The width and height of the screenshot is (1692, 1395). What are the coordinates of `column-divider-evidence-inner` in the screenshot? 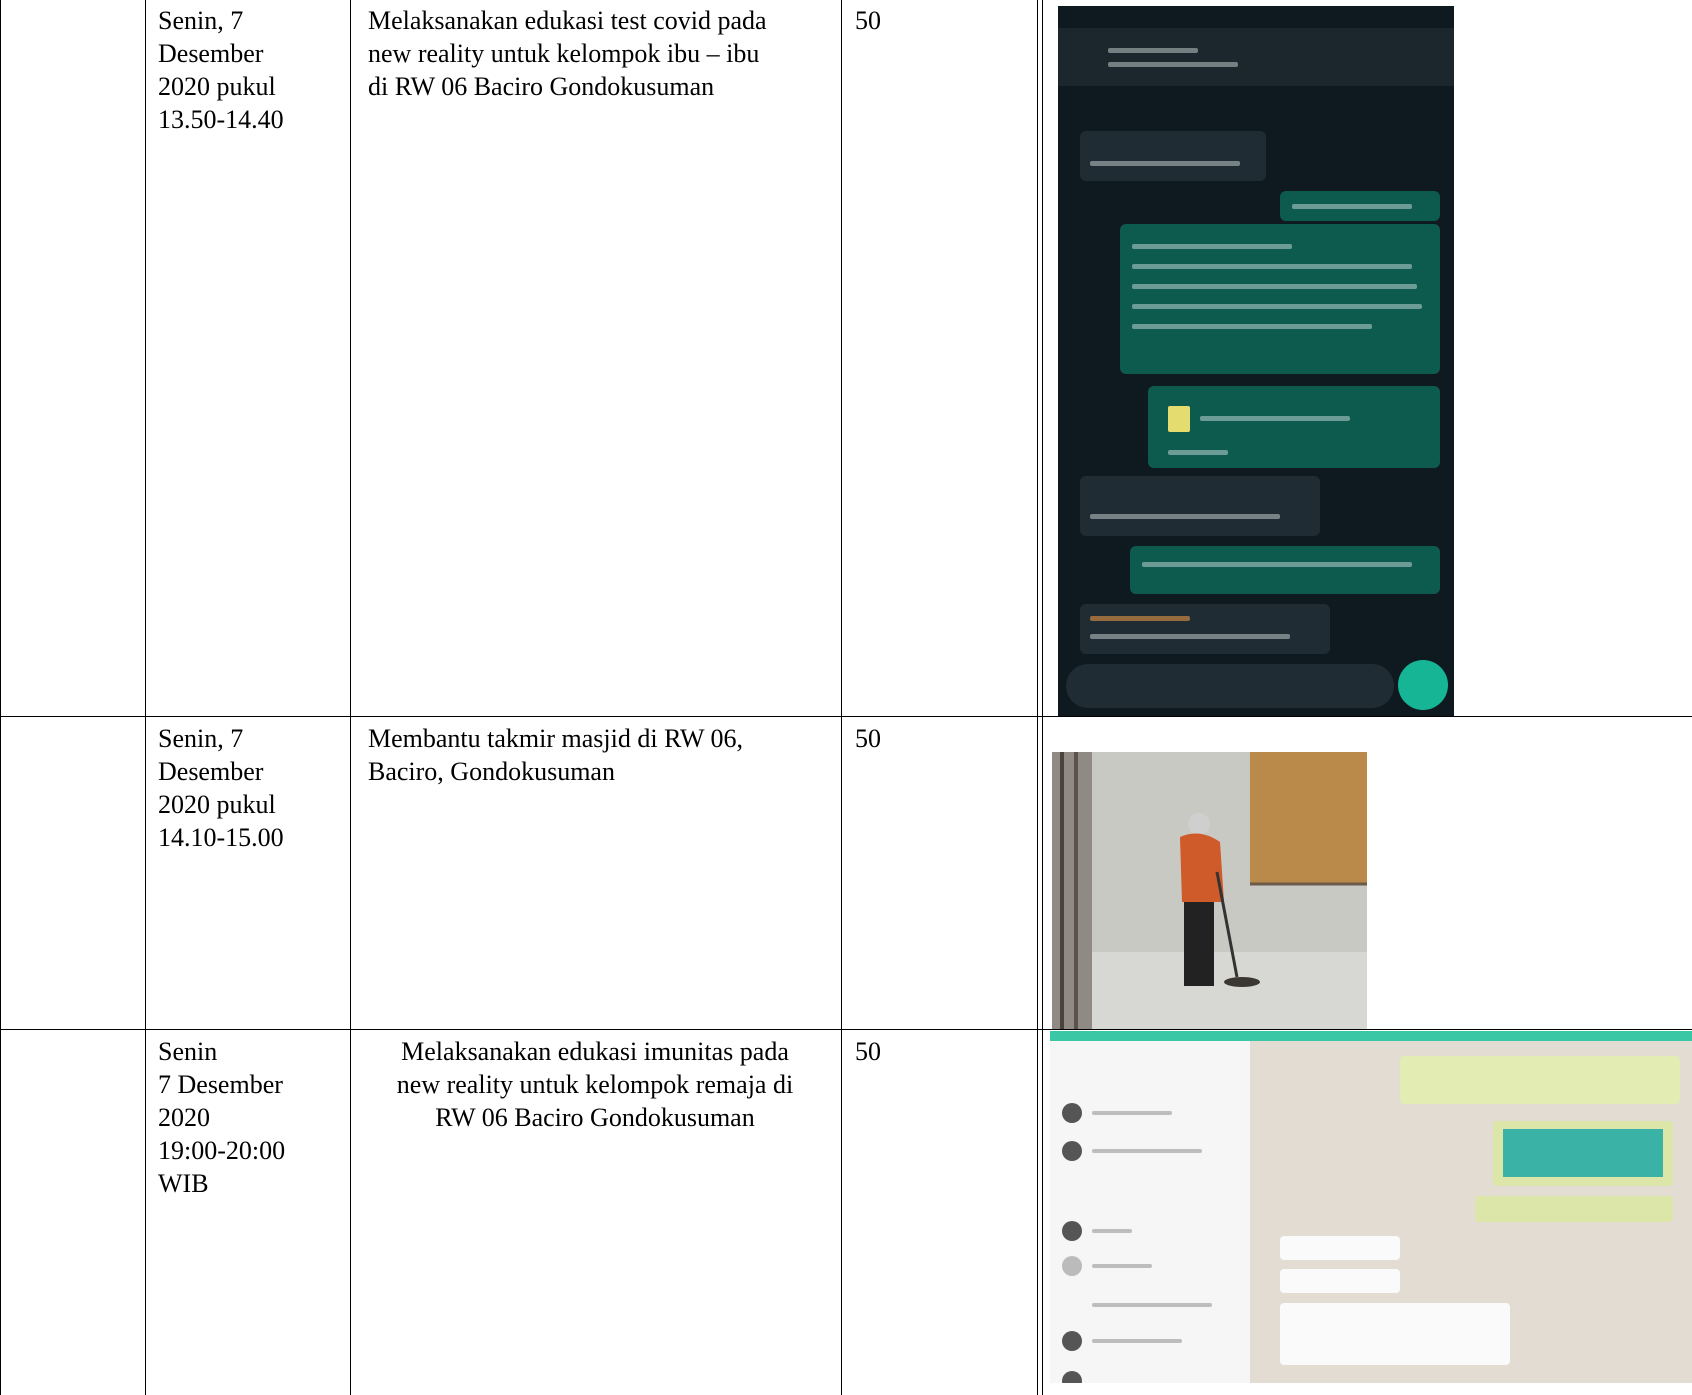 It's located at (1042, 697).